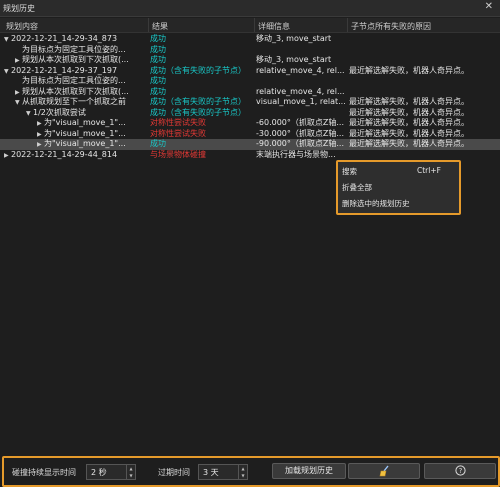 The height and width of the screenshot is (487, 500). What do you see at coordinates (250, 60) in the screenshot?
I see `tree-row: ▶ 规划从本次抓取到下次抓取(... 成功 移动_3, move_start` at bounding box center [250, 60].